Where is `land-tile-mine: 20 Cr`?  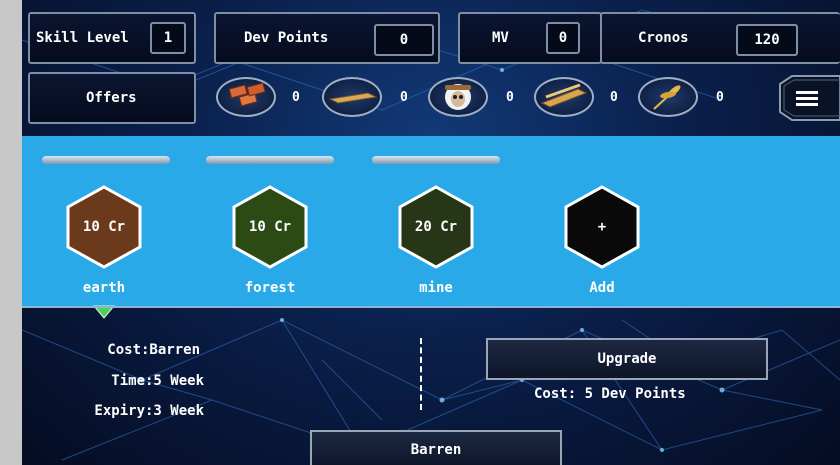
land-tile-mine: 20 Cr is located at coordinates (436, 227).